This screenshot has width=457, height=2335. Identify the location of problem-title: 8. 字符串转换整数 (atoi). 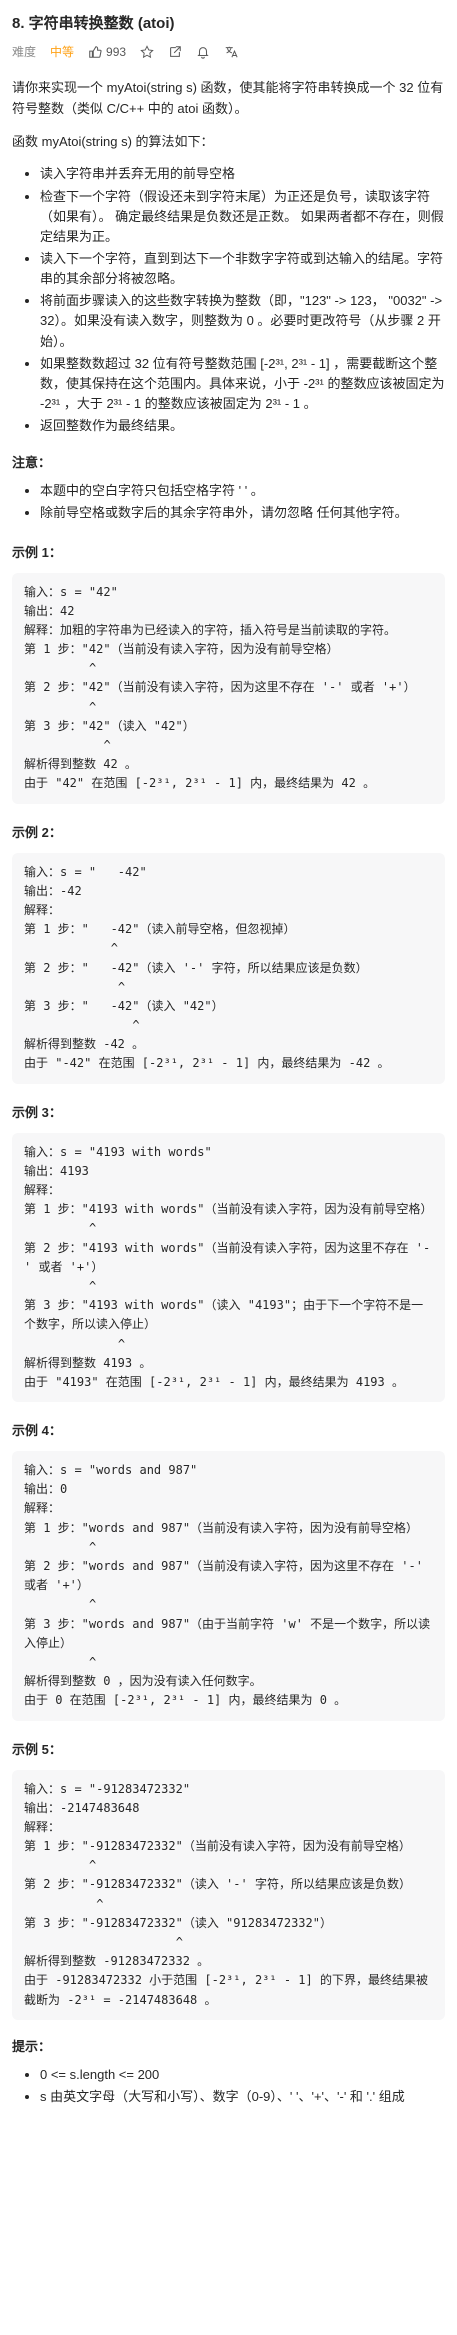
(93, 23).